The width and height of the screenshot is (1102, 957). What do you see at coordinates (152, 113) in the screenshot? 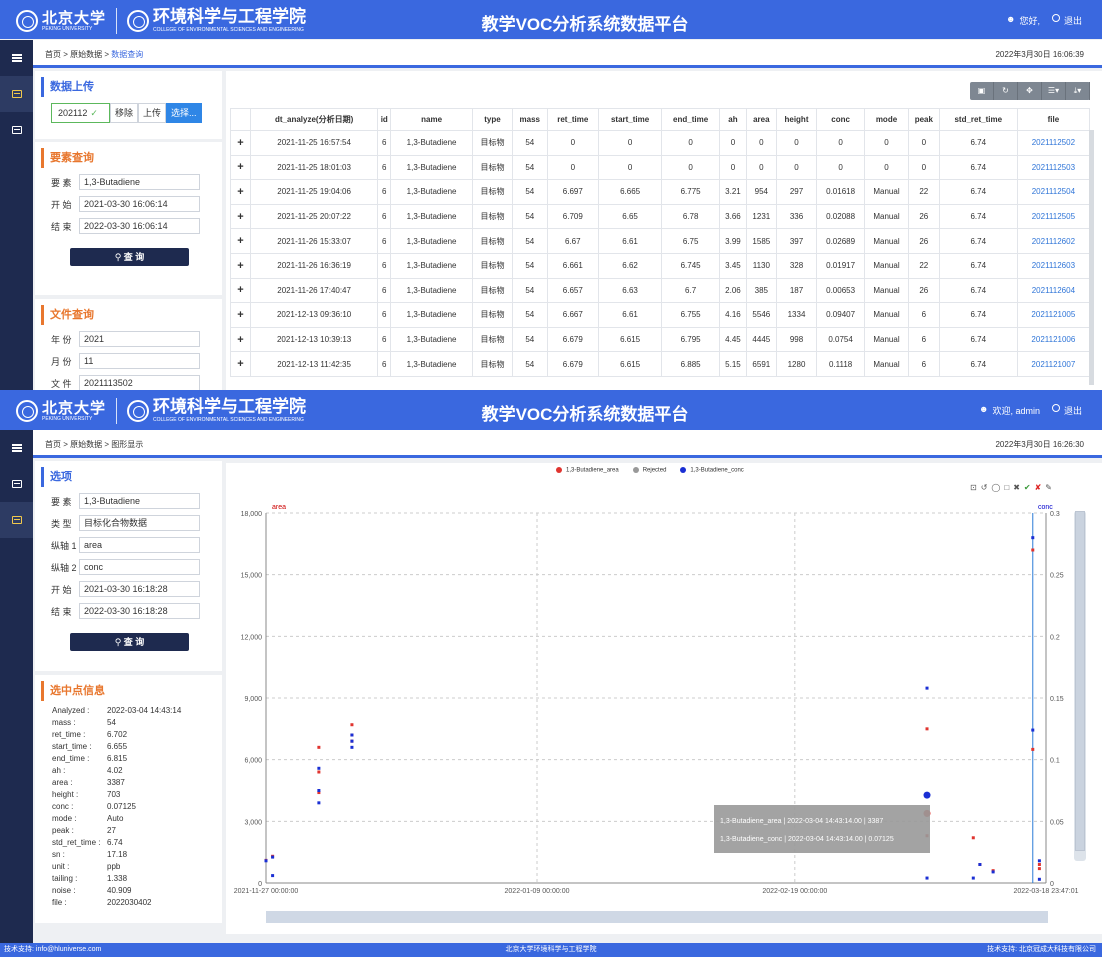
I see `upload-button: 上传` at bounding box center [152, 113].